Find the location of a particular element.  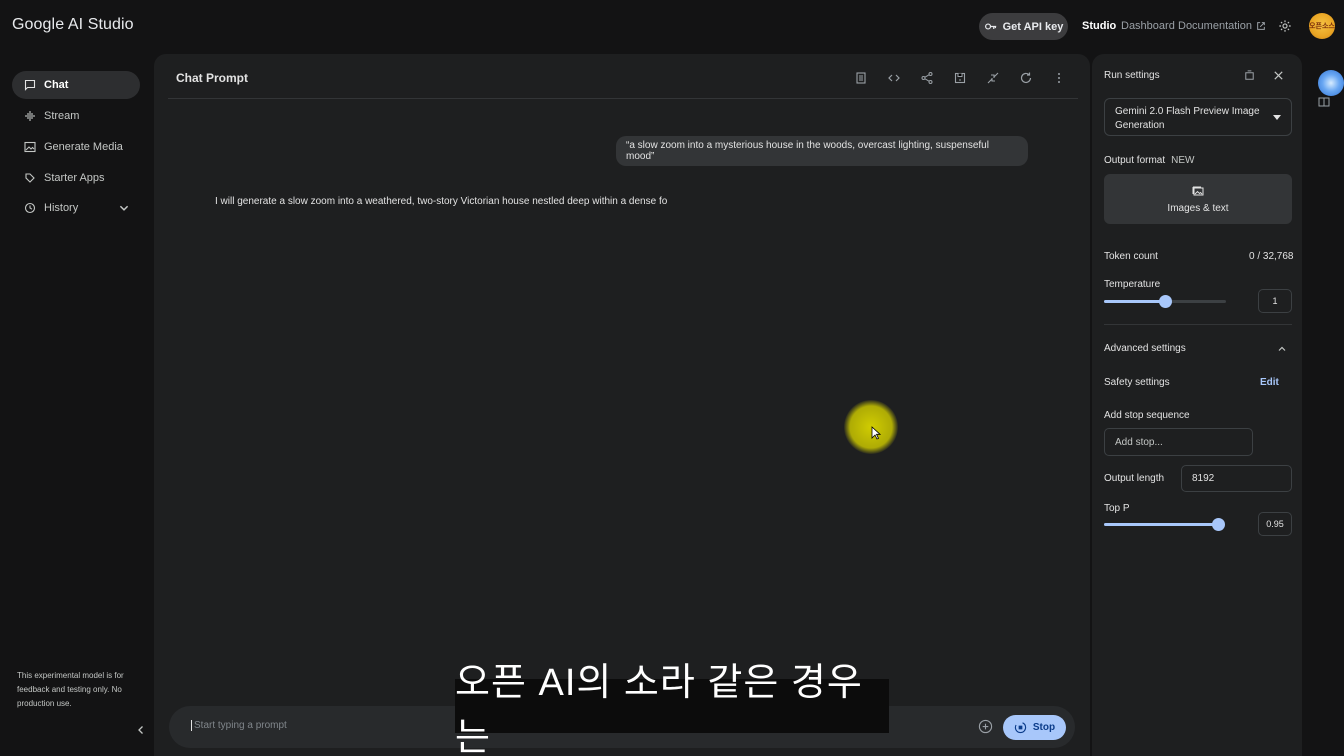

get-api-key-button: Get API key is located at coordinates (1023, 26).